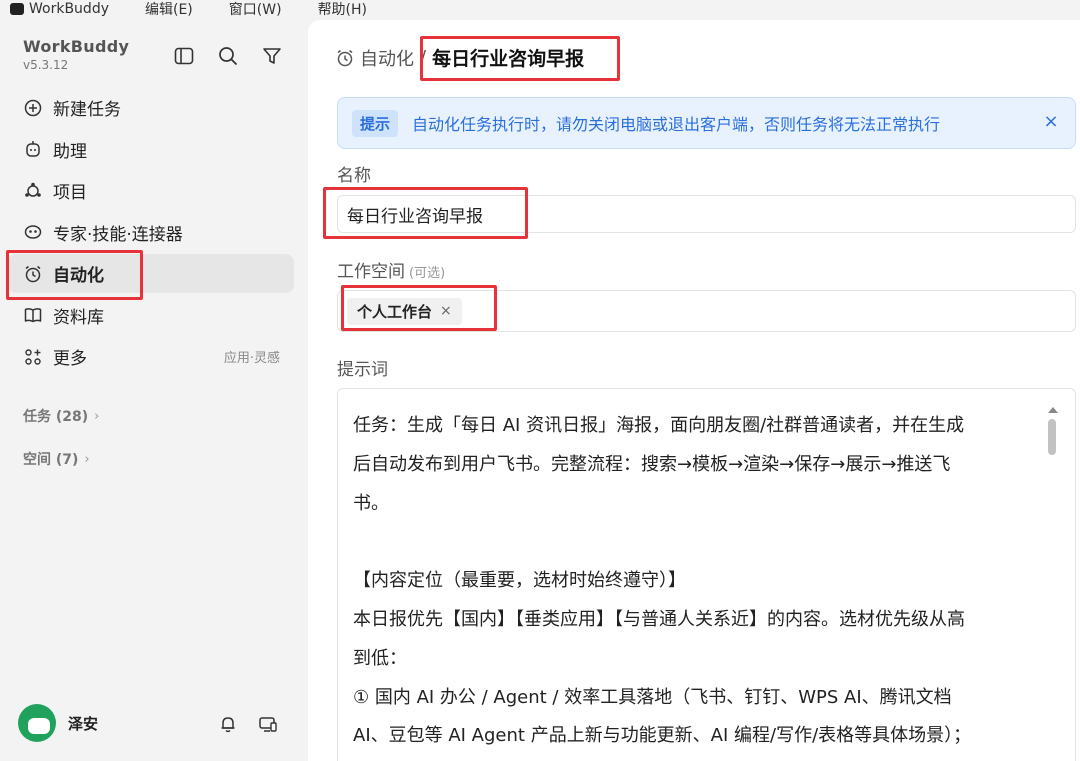 This screenshot has width=1080, height=761. Describe the element at coordinates (1053, 410) in the screenshot. I see `scroll-up-arrow-icon` at that location.